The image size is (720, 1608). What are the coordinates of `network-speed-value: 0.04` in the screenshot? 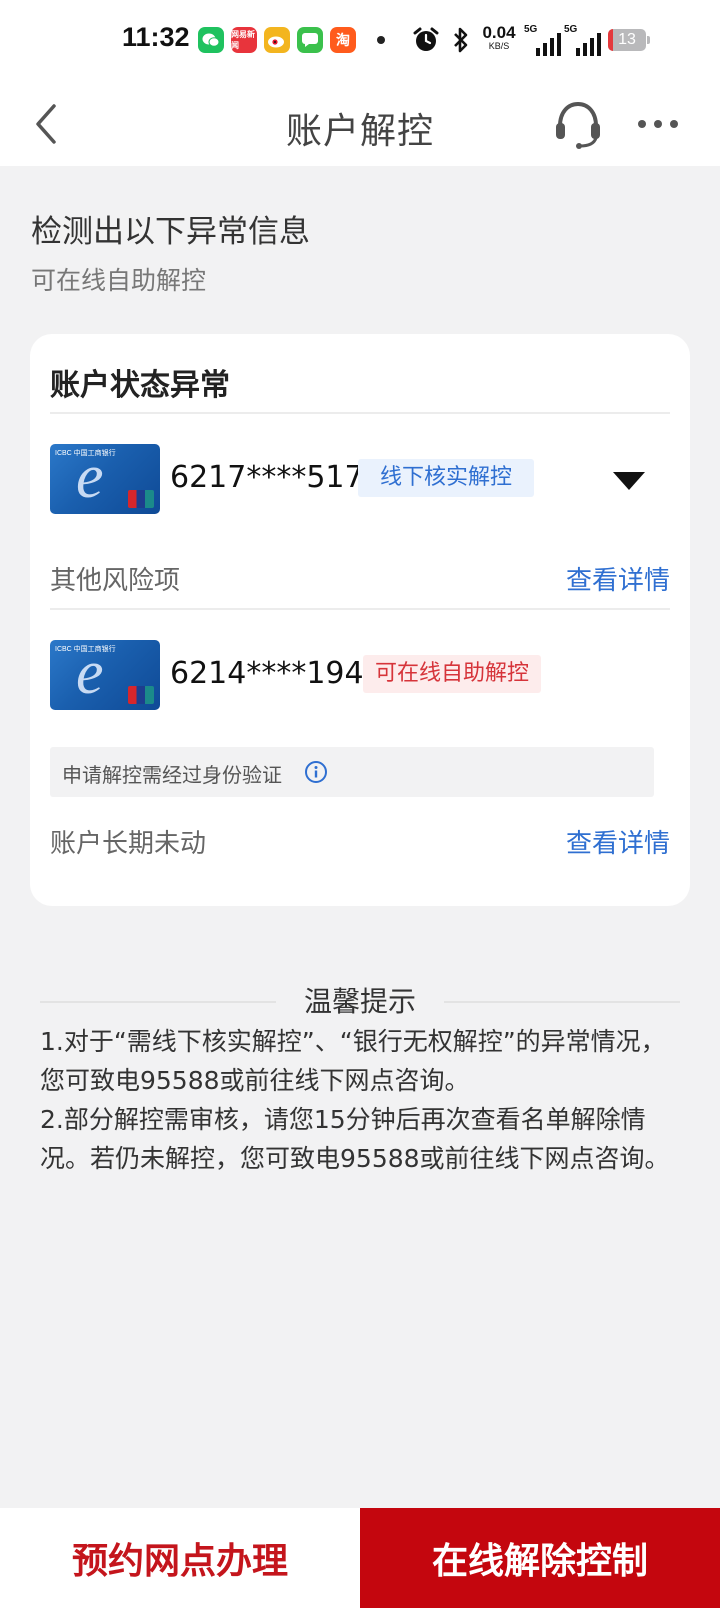 It's located at (499, 32).